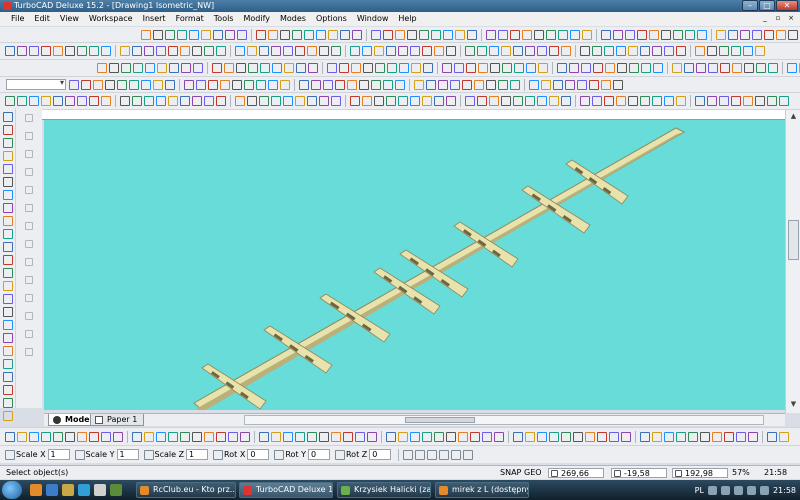 This screenshot has height=500, width=800. What do you see at coordinates (331, 19) in the screenshot?
I see `menu-options: Options` at bounding box center [331, 19].